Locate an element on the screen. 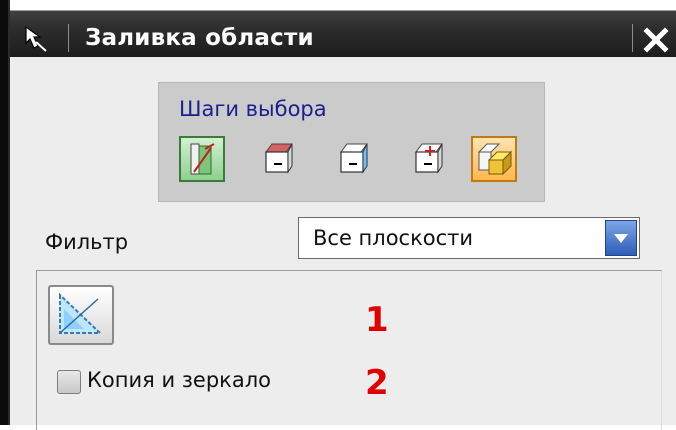 This screenshot has height=430, width=676. step-box-body-button is located at coordinates (494, 159).